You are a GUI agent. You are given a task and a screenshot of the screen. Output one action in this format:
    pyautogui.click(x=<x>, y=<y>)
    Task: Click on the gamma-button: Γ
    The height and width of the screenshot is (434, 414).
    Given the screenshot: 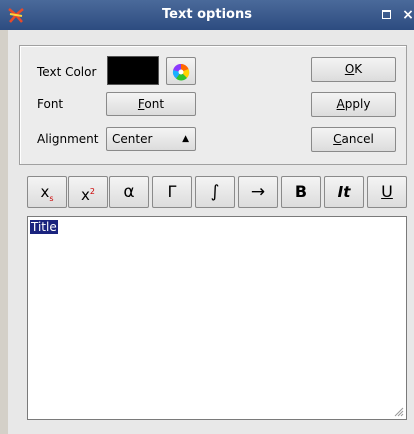 What is the action you would take?
    pyautogui.click(x=172, y=192)
    